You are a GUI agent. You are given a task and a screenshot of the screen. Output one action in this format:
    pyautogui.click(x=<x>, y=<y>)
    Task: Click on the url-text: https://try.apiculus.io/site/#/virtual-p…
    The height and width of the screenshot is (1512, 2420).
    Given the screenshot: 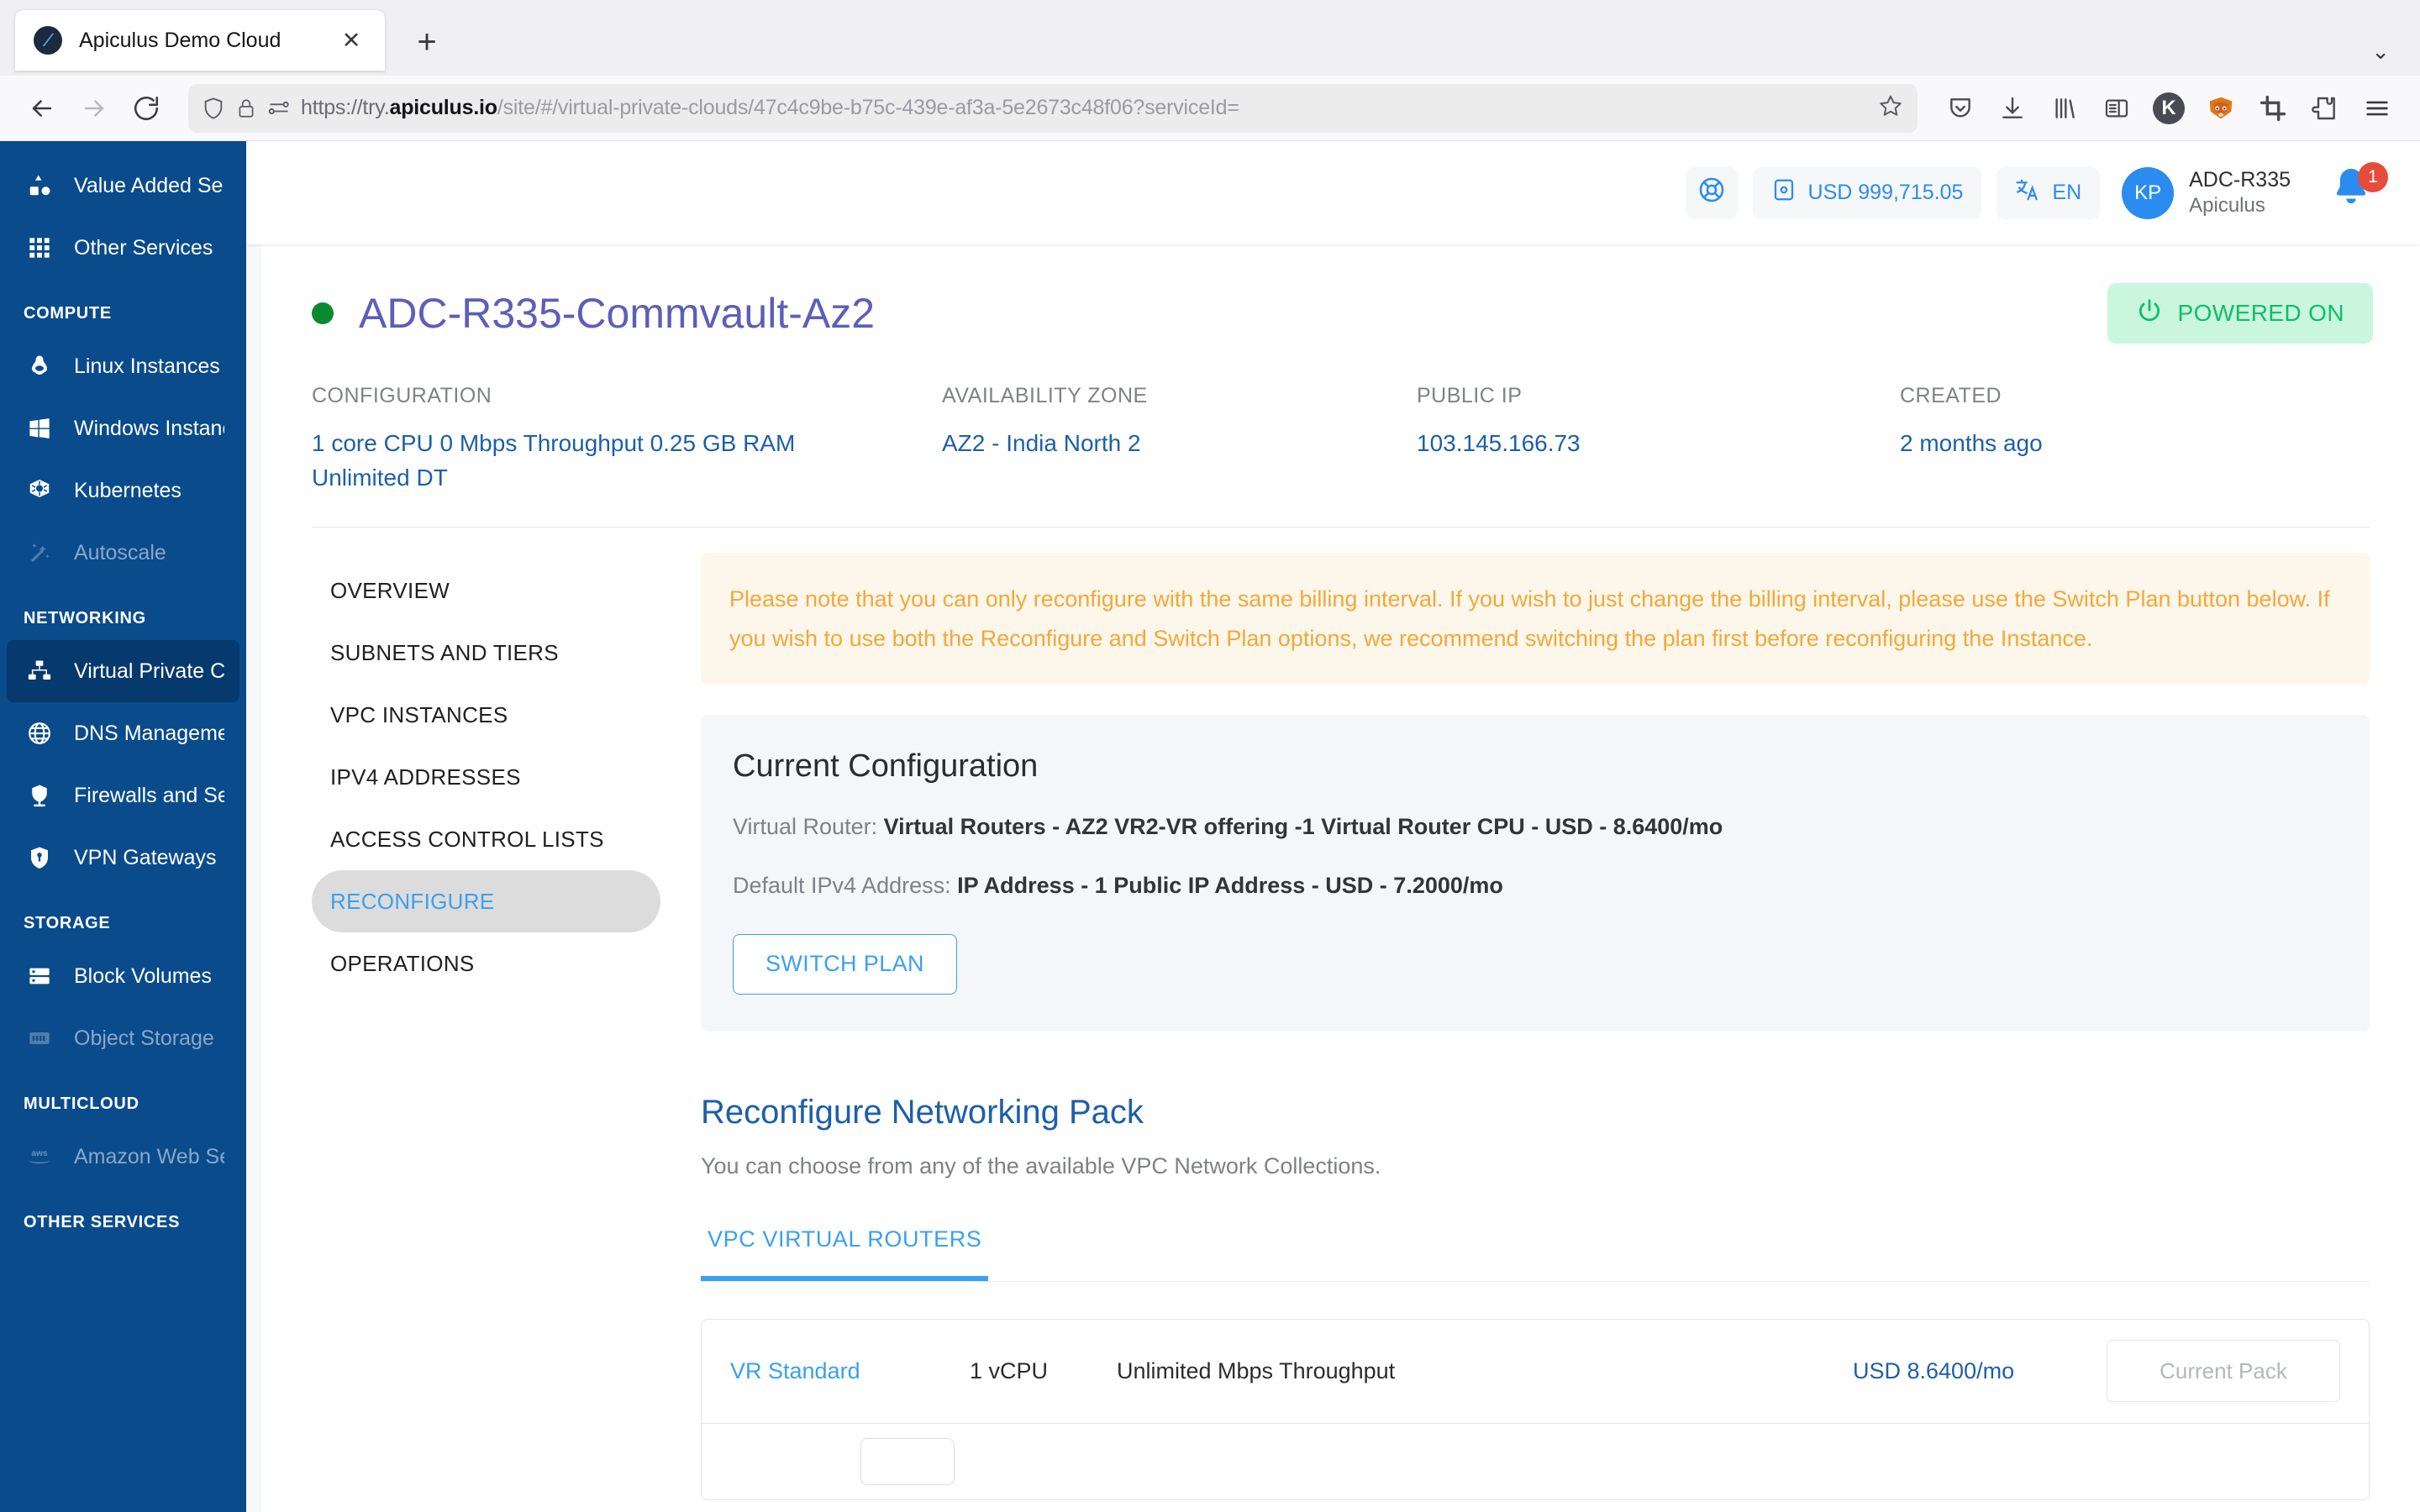 What is the action you would take?
    pyautogui.click(x=1084, y=108)
    